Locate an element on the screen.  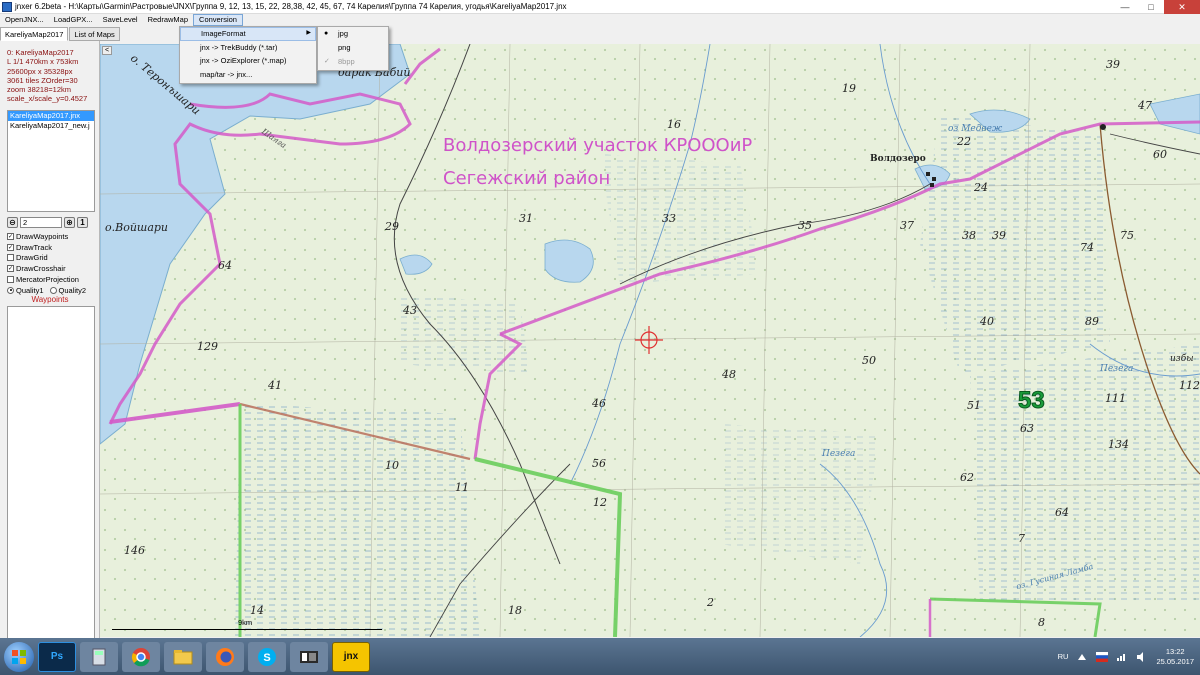
kvartal-number: 22 is located at coordinates (964, 141).